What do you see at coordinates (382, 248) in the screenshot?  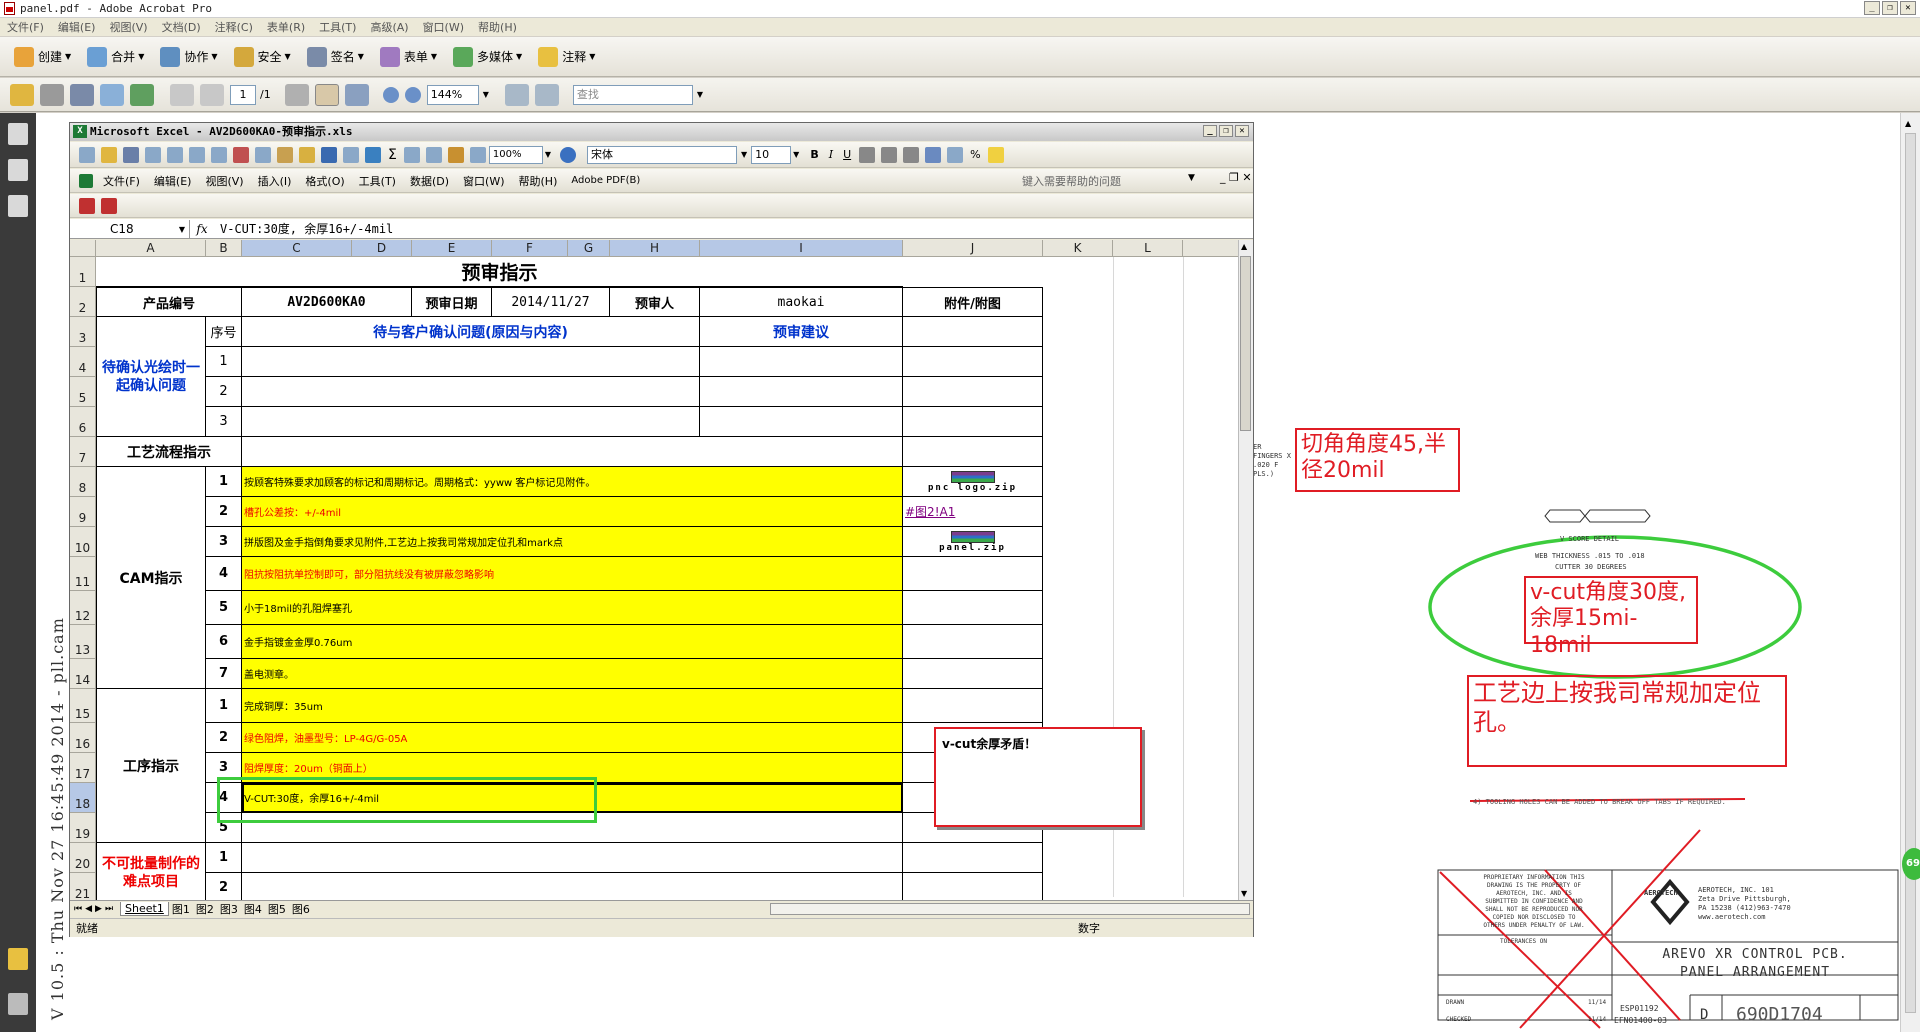 I see `col-header-d: D` at bounding box center [382, 248].